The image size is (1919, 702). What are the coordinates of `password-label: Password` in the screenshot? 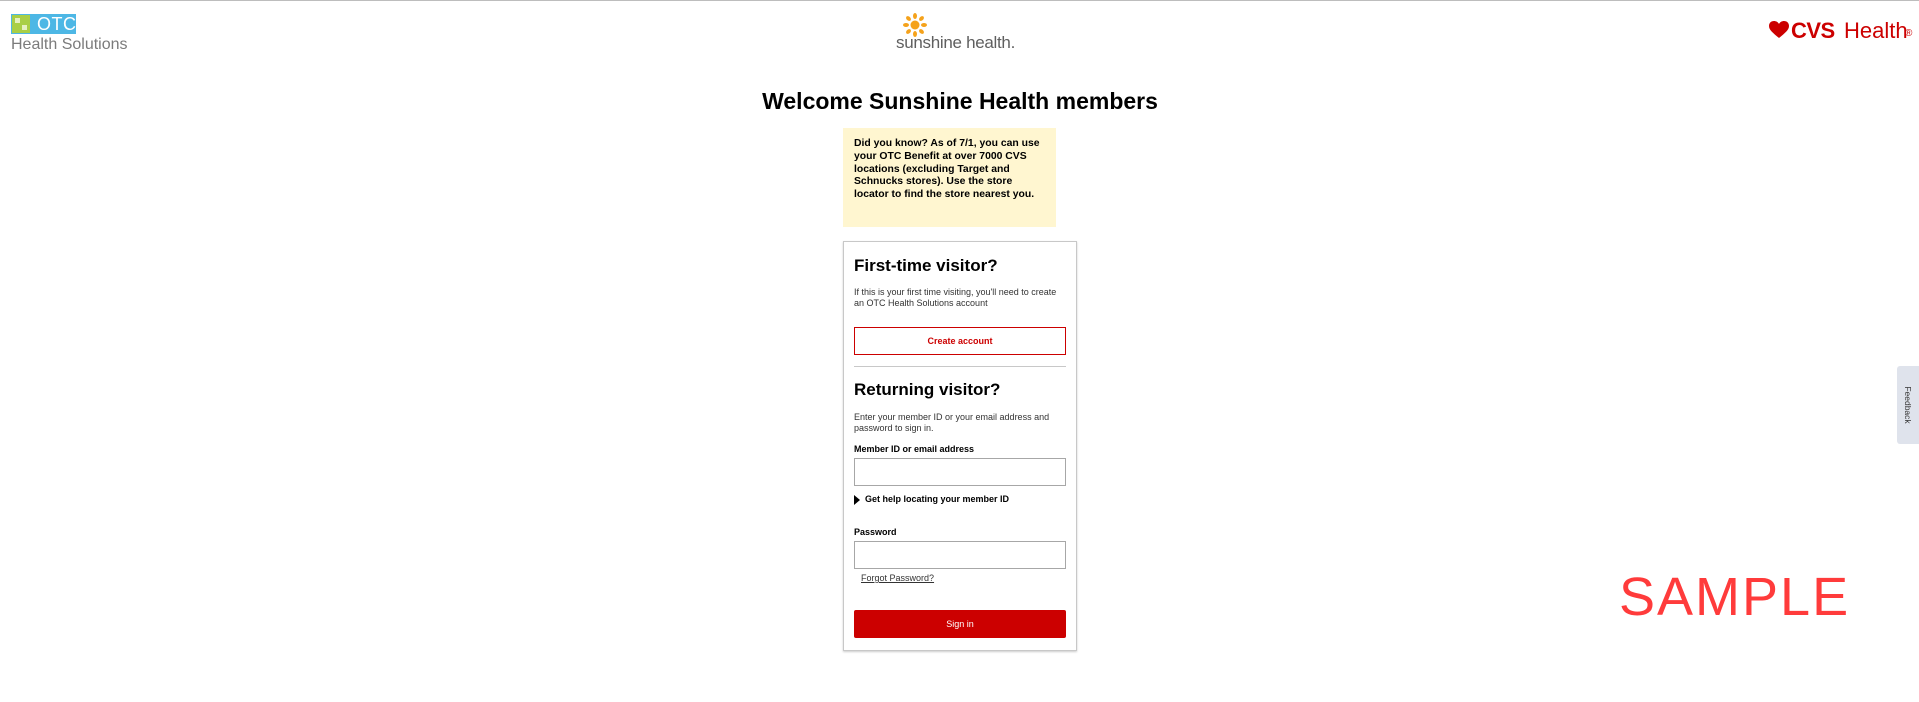 It's located at (875, 532).